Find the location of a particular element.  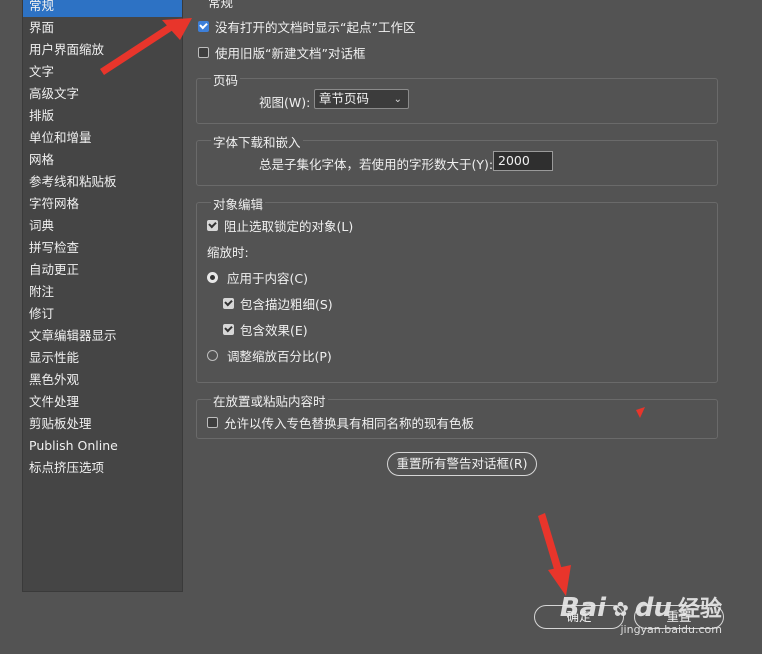

sidebar-item: 高级文字 is located at coordinates (102, 94).